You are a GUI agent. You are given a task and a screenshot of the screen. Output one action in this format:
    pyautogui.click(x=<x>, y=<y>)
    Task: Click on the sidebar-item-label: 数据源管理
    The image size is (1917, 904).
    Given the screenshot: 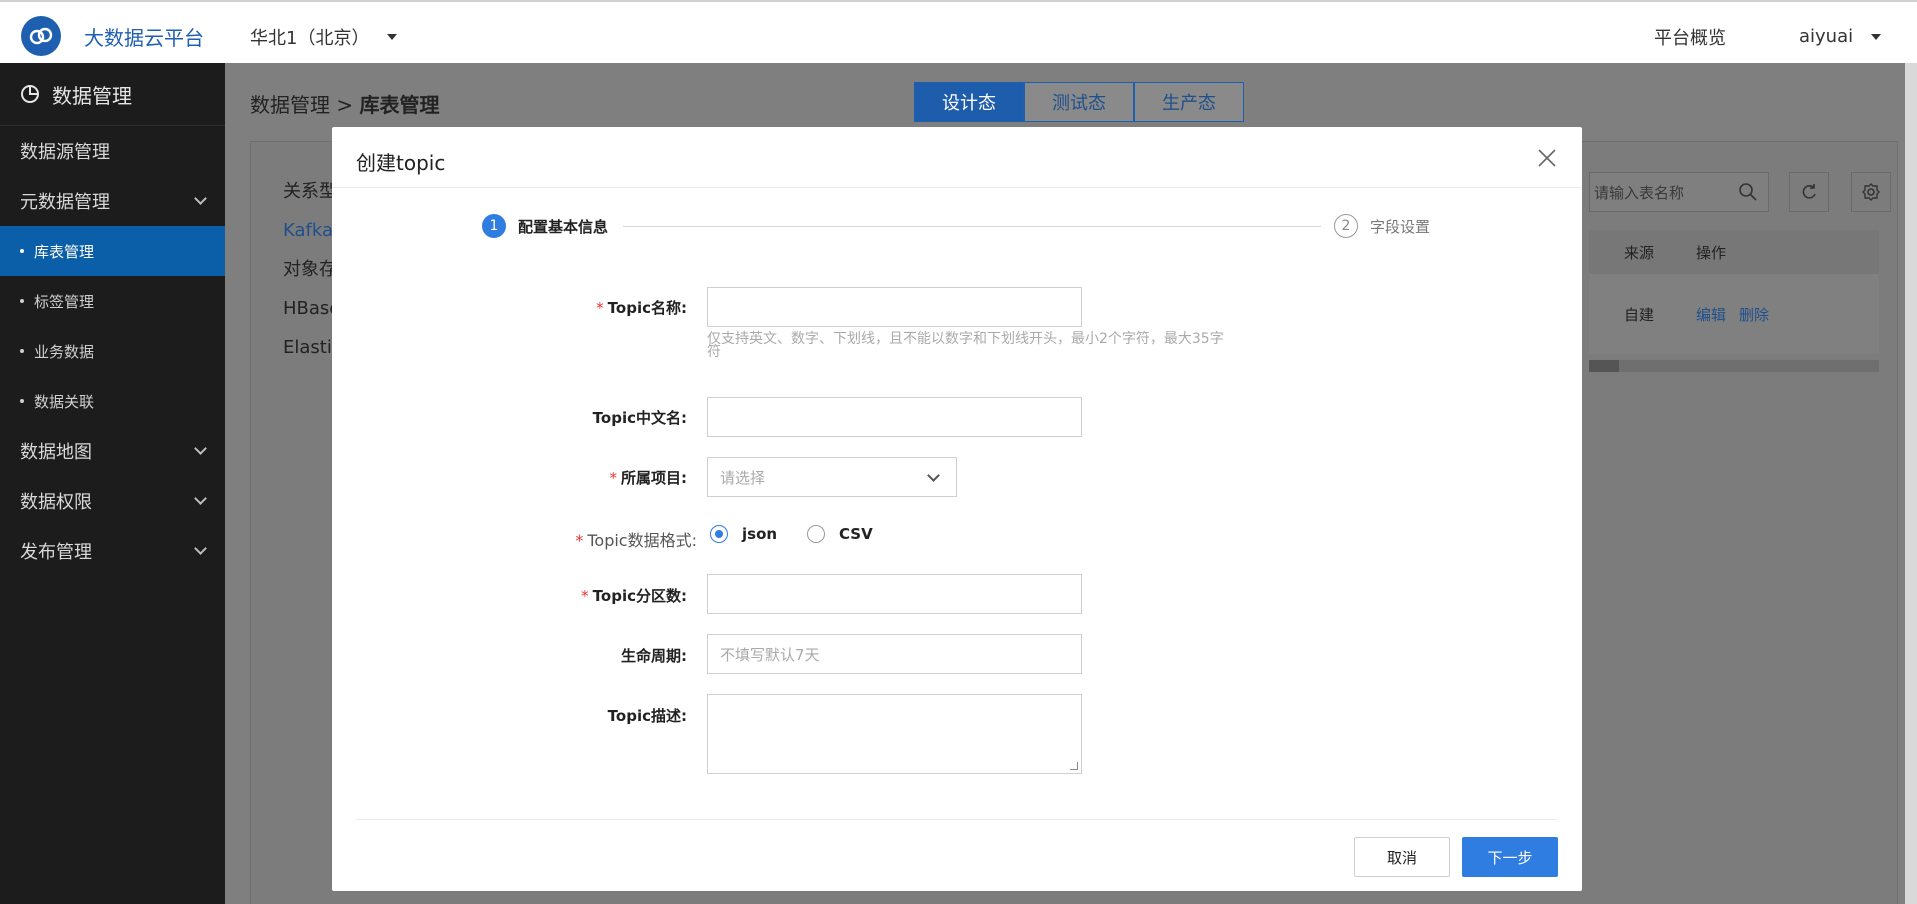 What is the action you would take?
    pyautogui.click(x=65, y=152)
    